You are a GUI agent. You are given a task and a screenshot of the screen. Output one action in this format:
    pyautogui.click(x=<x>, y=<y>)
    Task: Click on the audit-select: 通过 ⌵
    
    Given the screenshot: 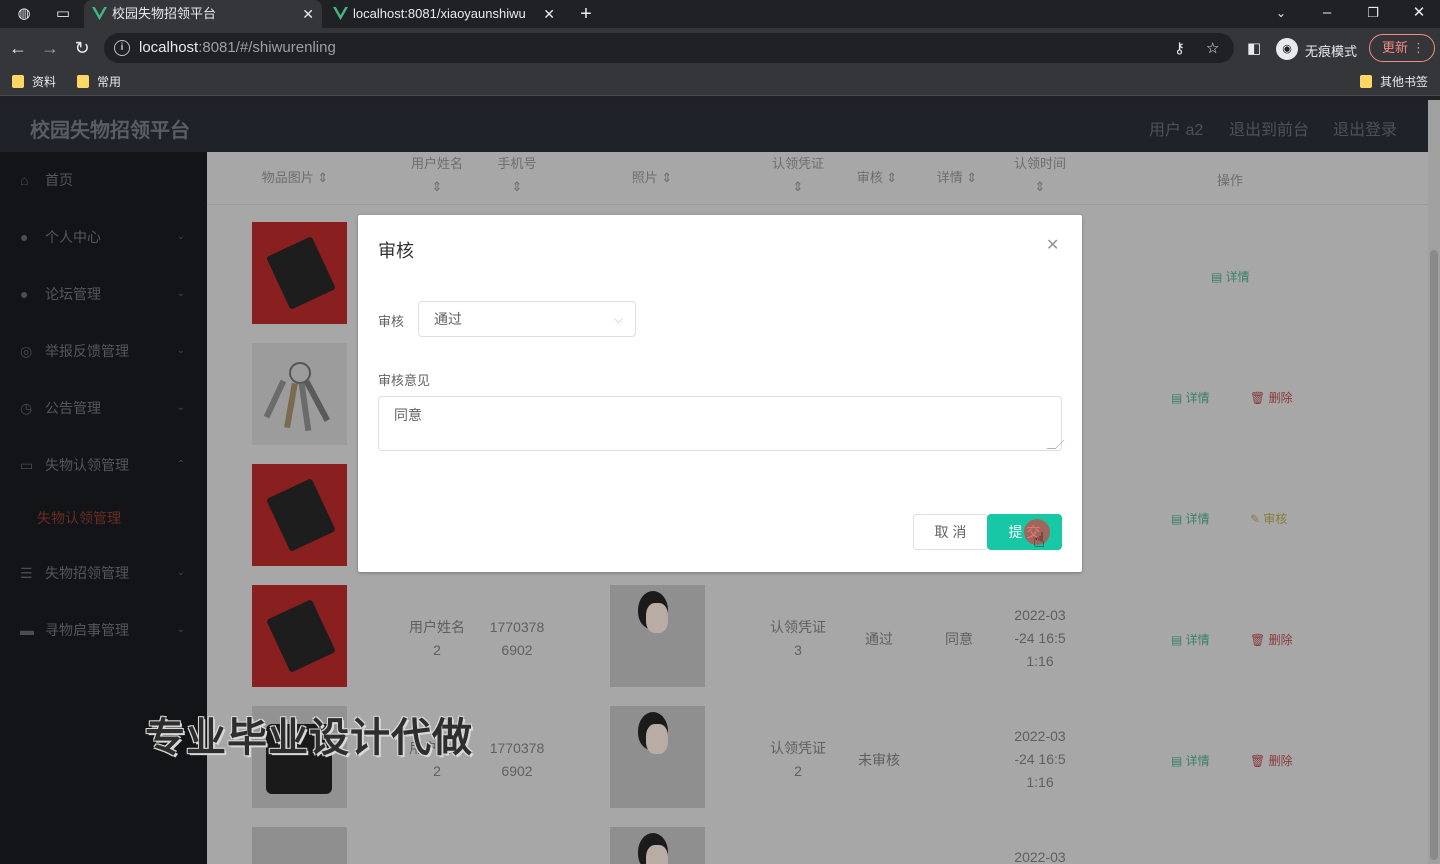 What is the action you would take?
    pyautogui.click(x=527, y=319)
    